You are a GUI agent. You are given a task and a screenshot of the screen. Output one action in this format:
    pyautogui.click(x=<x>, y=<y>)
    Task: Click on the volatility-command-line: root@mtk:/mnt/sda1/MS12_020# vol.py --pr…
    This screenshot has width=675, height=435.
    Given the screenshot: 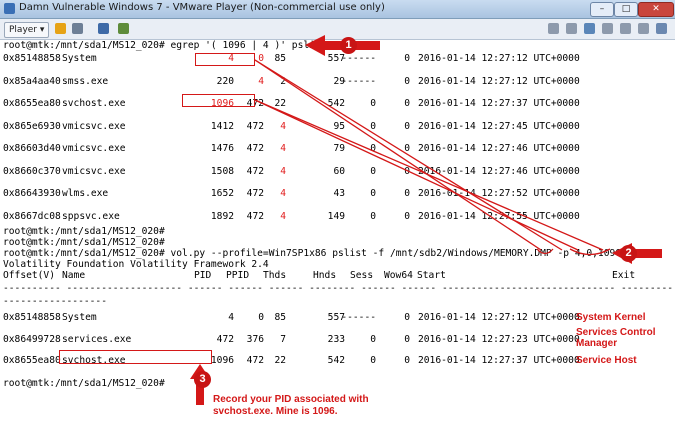 What is the action you would take?
    pyautogui.click(x=324, y=253)
    